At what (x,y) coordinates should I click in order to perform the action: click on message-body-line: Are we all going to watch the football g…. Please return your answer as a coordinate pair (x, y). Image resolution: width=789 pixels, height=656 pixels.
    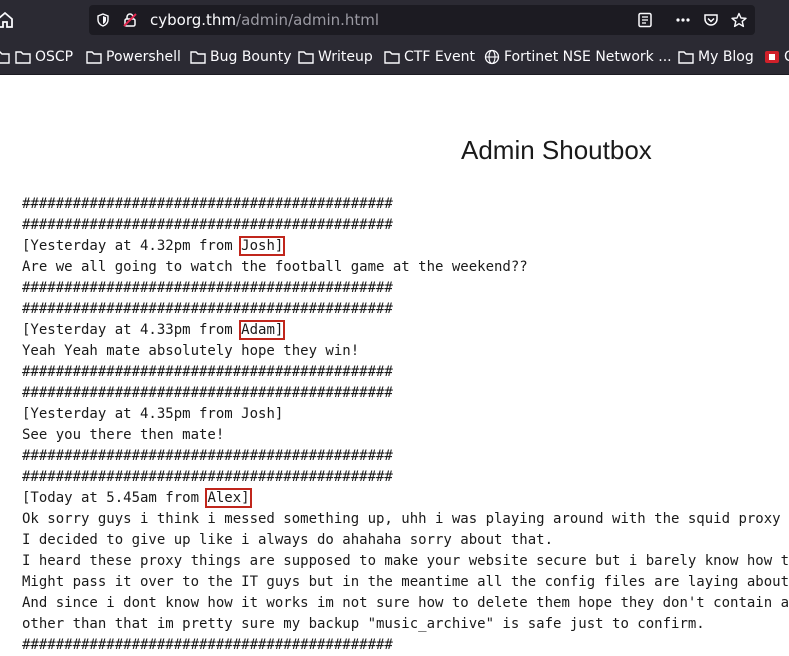
    Looking at the image, I should click on (275, 267).